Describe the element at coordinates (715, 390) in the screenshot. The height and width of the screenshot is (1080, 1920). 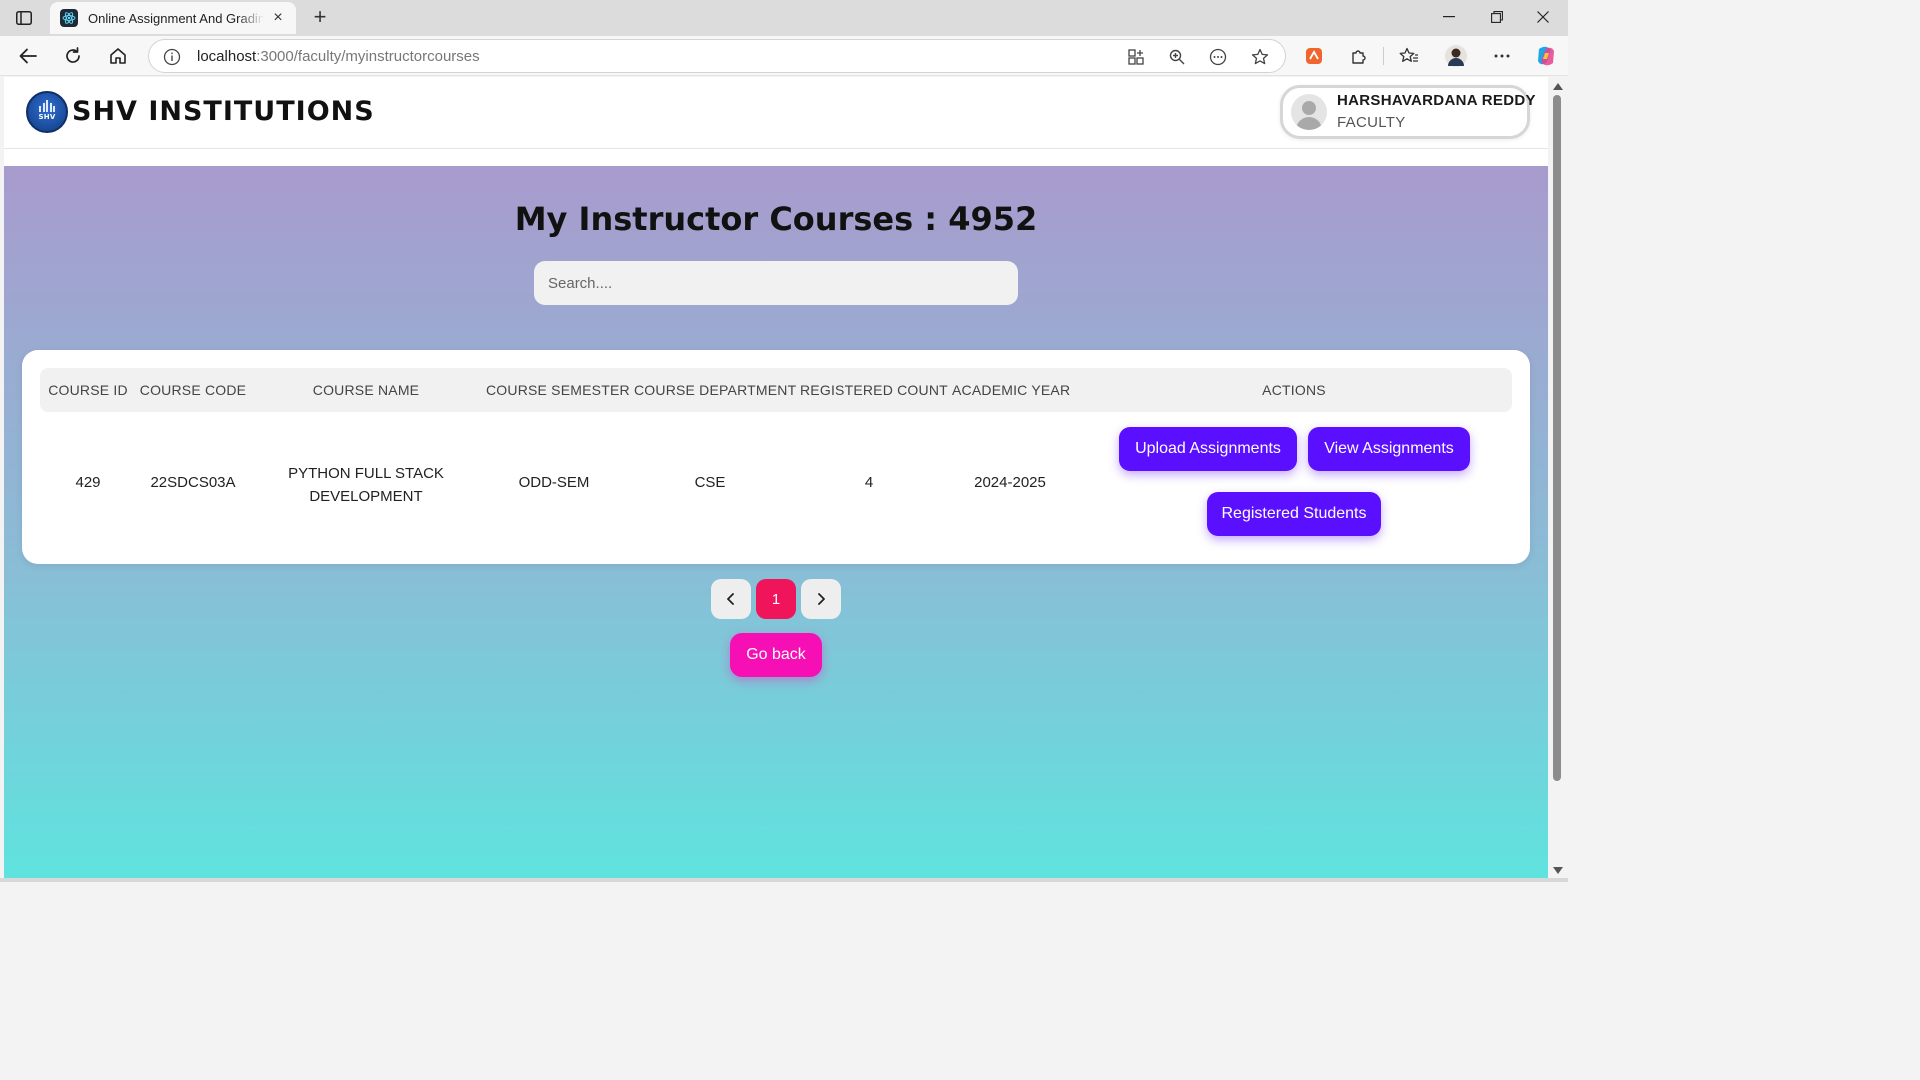
I see `column-header-course-department: COURSE DEPARTMENT` at that location.